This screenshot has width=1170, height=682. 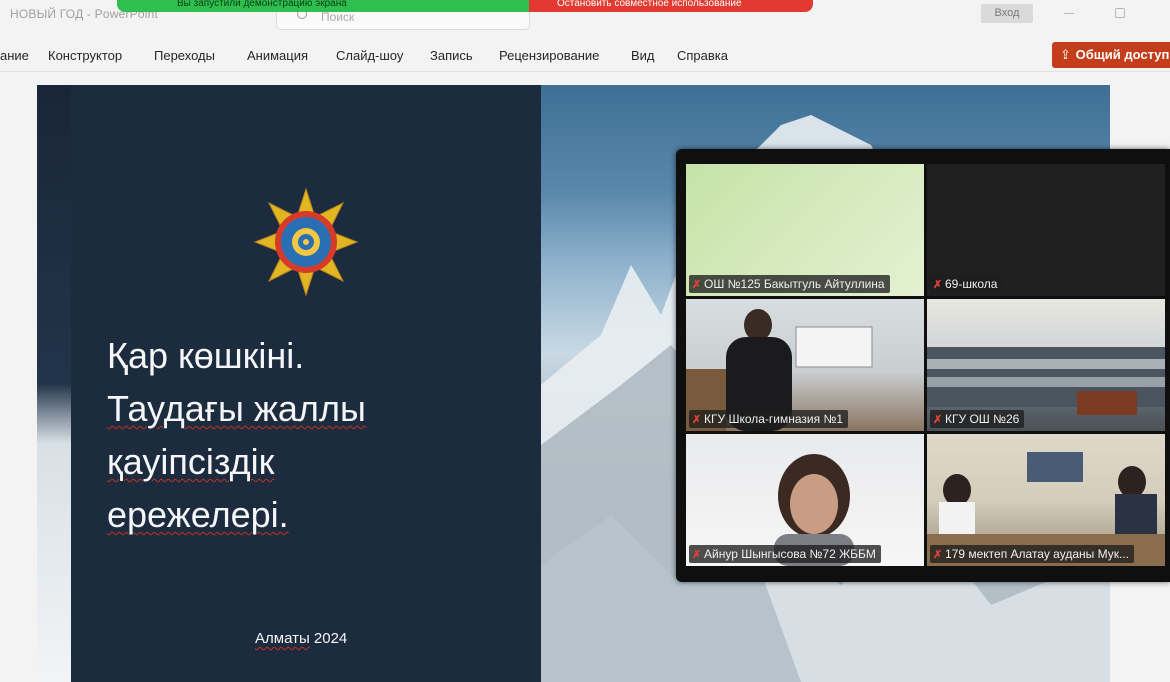 What do you see at coordinates (338, 17) in the screenshot?
I see `search-placeholder: Поиск` at bounding box center [338, 17].